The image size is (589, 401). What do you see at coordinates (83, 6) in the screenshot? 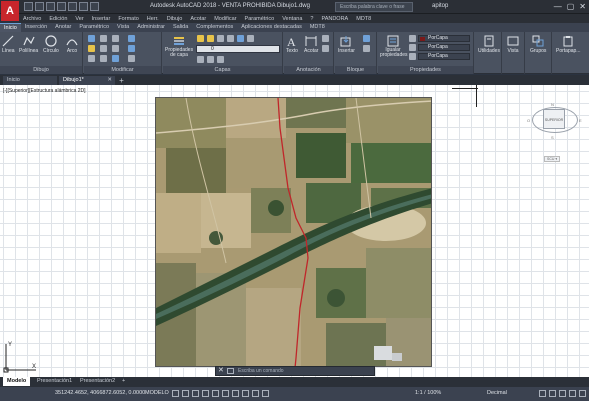
I see `undo-icon` at bounding box center [83, 6].